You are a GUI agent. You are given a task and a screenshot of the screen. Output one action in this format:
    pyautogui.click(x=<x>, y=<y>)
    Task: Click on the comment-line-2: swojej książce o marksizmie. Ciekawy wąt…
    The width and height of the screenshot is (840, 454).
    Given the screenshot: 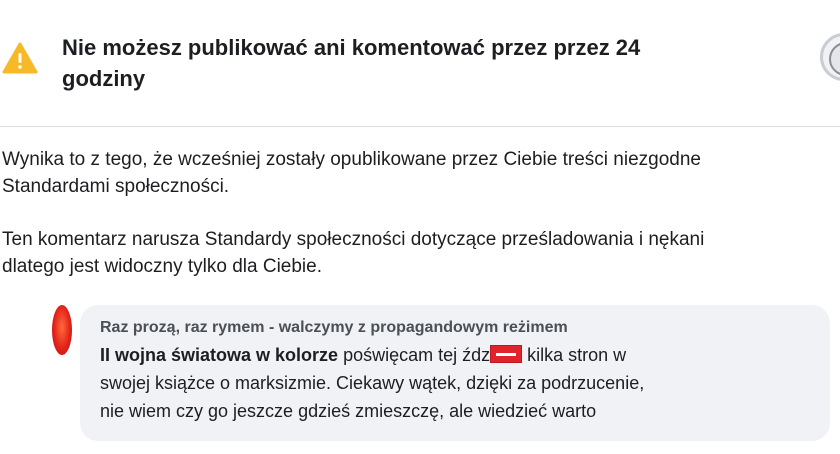 What is the action you would take?
    pyautogui.click(x=372, y=383)
    